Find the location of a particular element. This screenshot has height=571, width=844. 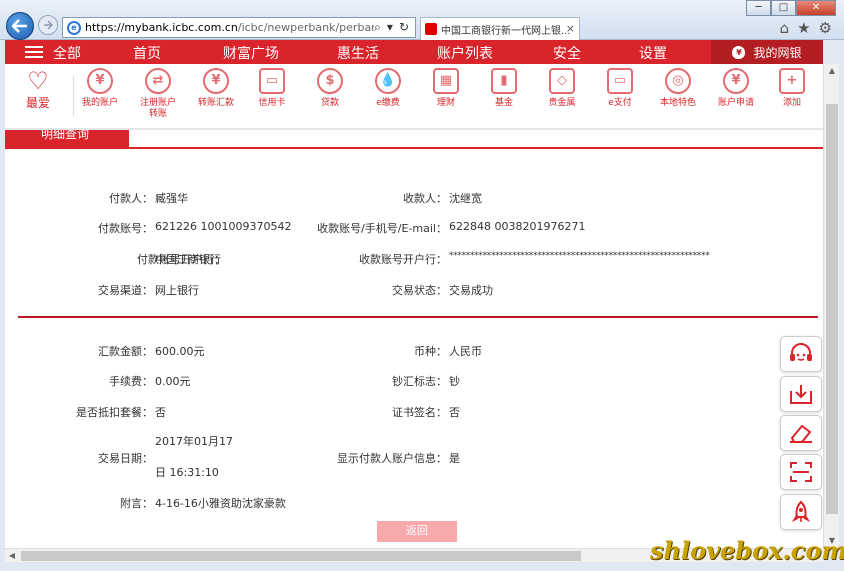

currency-label: 币种： is located at coordinates (430, 351).